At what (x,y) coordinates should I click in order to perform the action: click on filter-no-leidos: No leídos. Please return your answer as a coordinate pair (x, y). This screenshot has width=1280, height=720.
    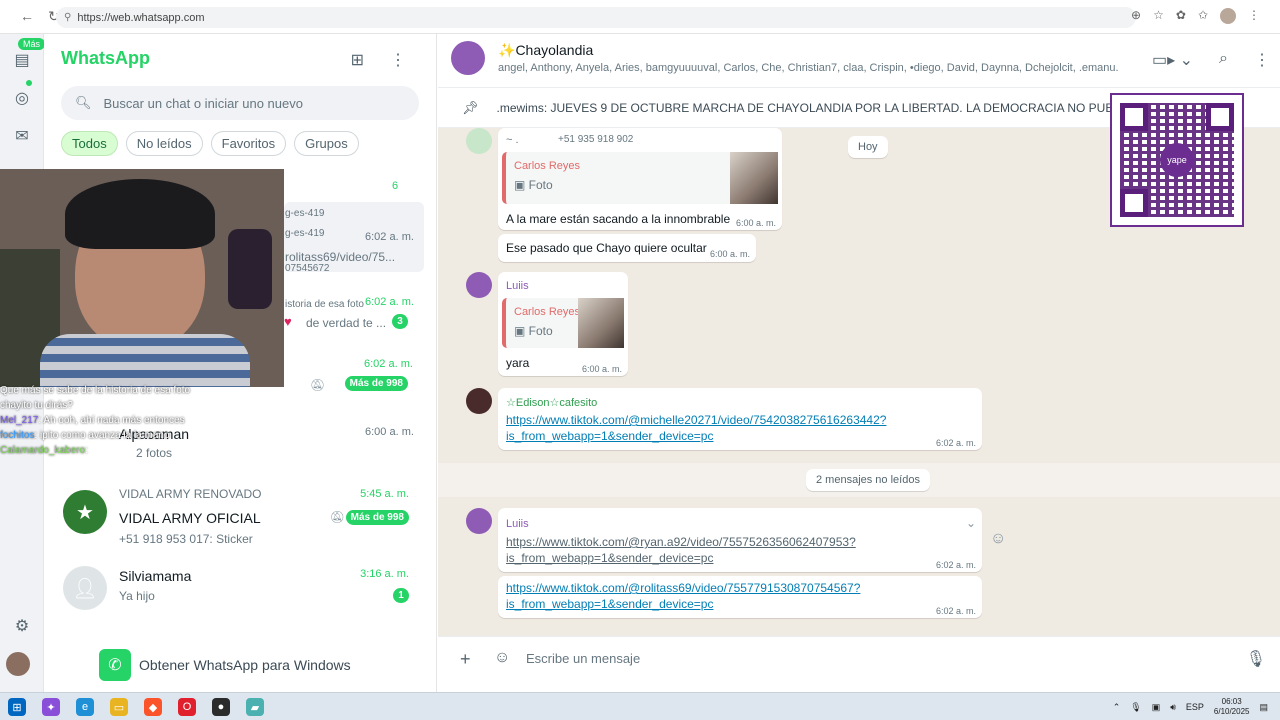
    Looking at the image, I should click on (164, 143).